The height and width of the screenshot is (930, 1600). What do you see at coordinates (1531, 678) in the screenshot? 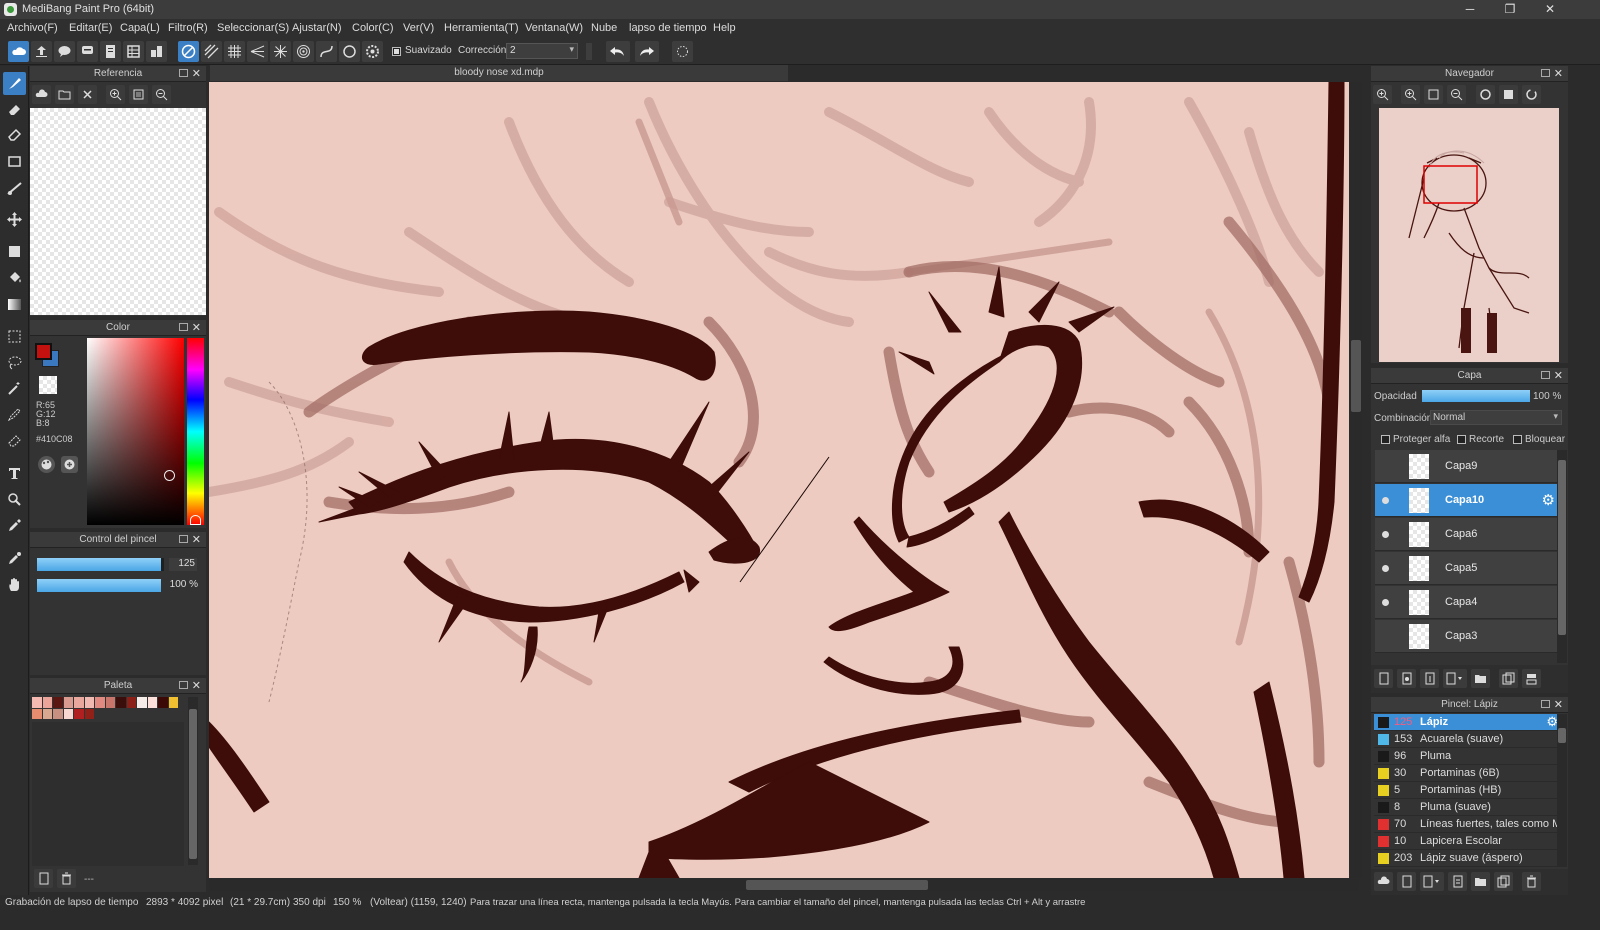
I see `merge-layer-icon` at bounding box center [1531, 678].